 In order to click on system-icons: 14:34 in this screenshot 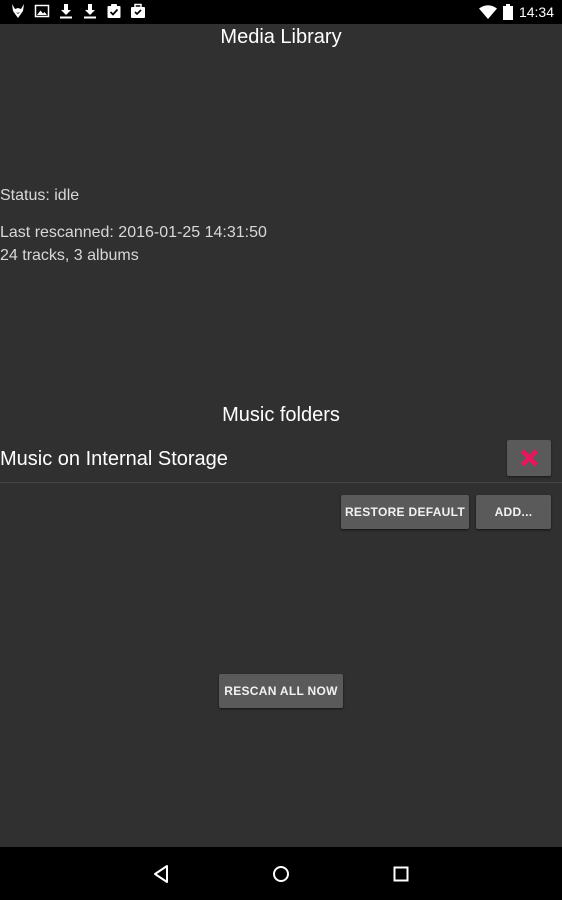, I will do `click(516, 12)`.